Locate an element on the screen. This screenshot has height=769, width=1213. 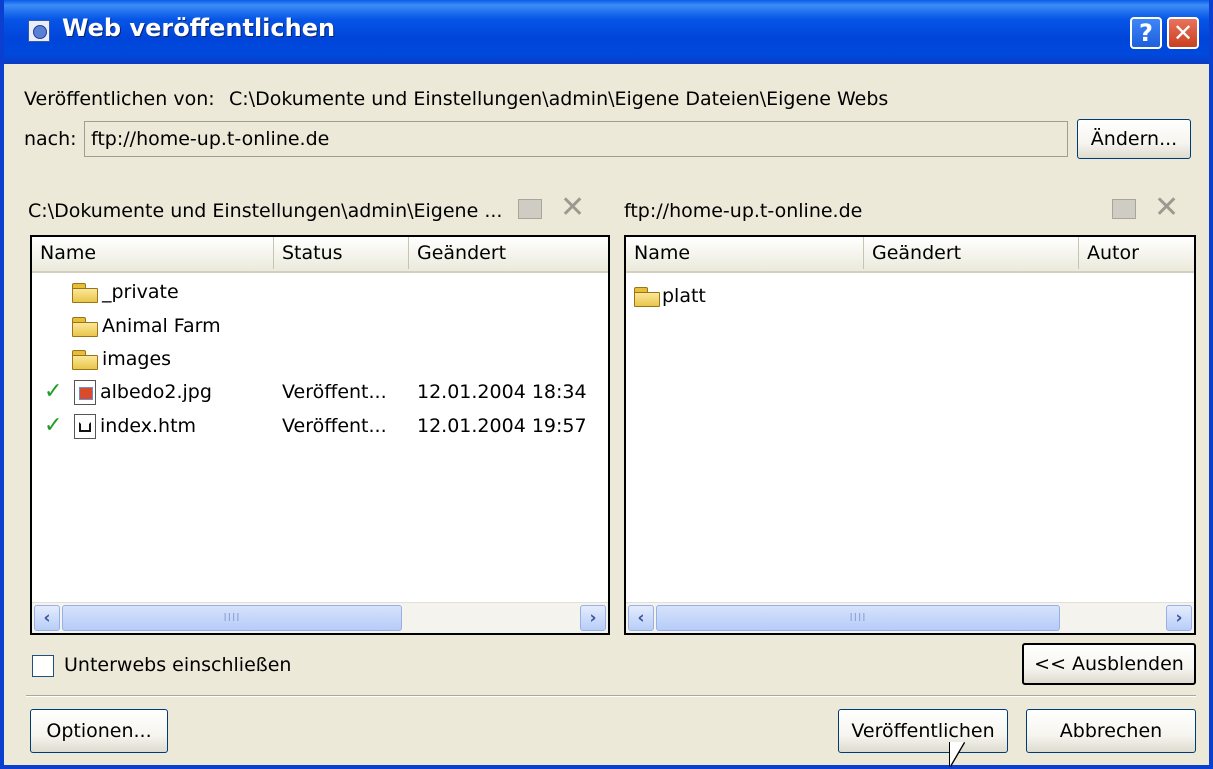
destination-field: ftp://home-up.t-online.de is located at coordinates (576, 139).